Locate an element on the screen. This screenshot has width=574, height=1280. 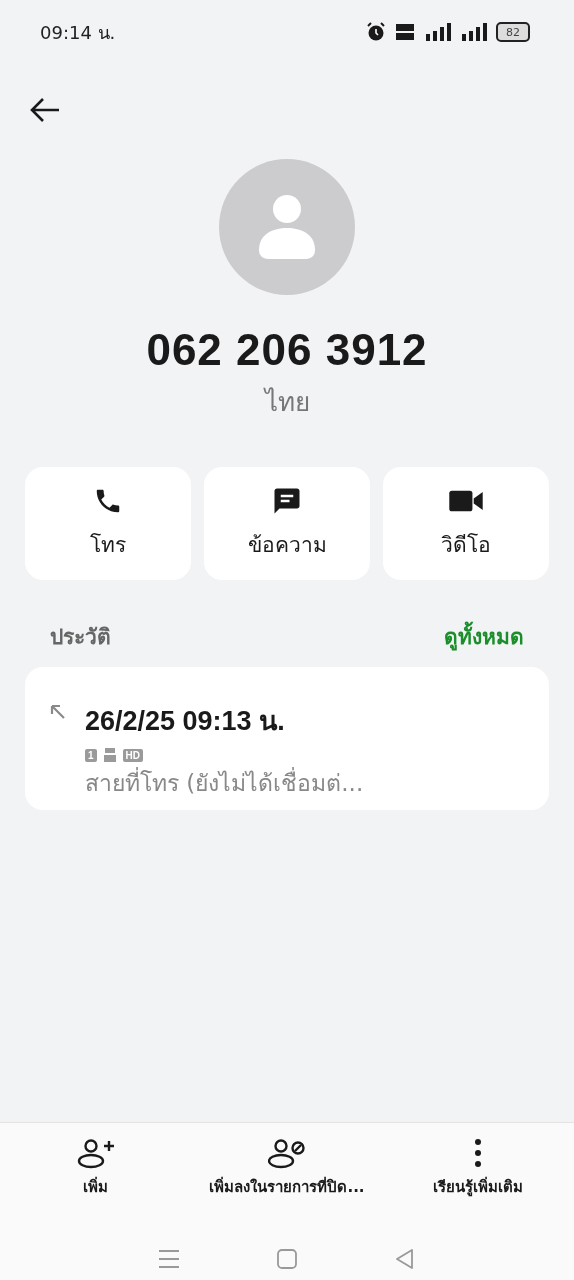
hd-badge: HD is located at coordinates (132, 755).